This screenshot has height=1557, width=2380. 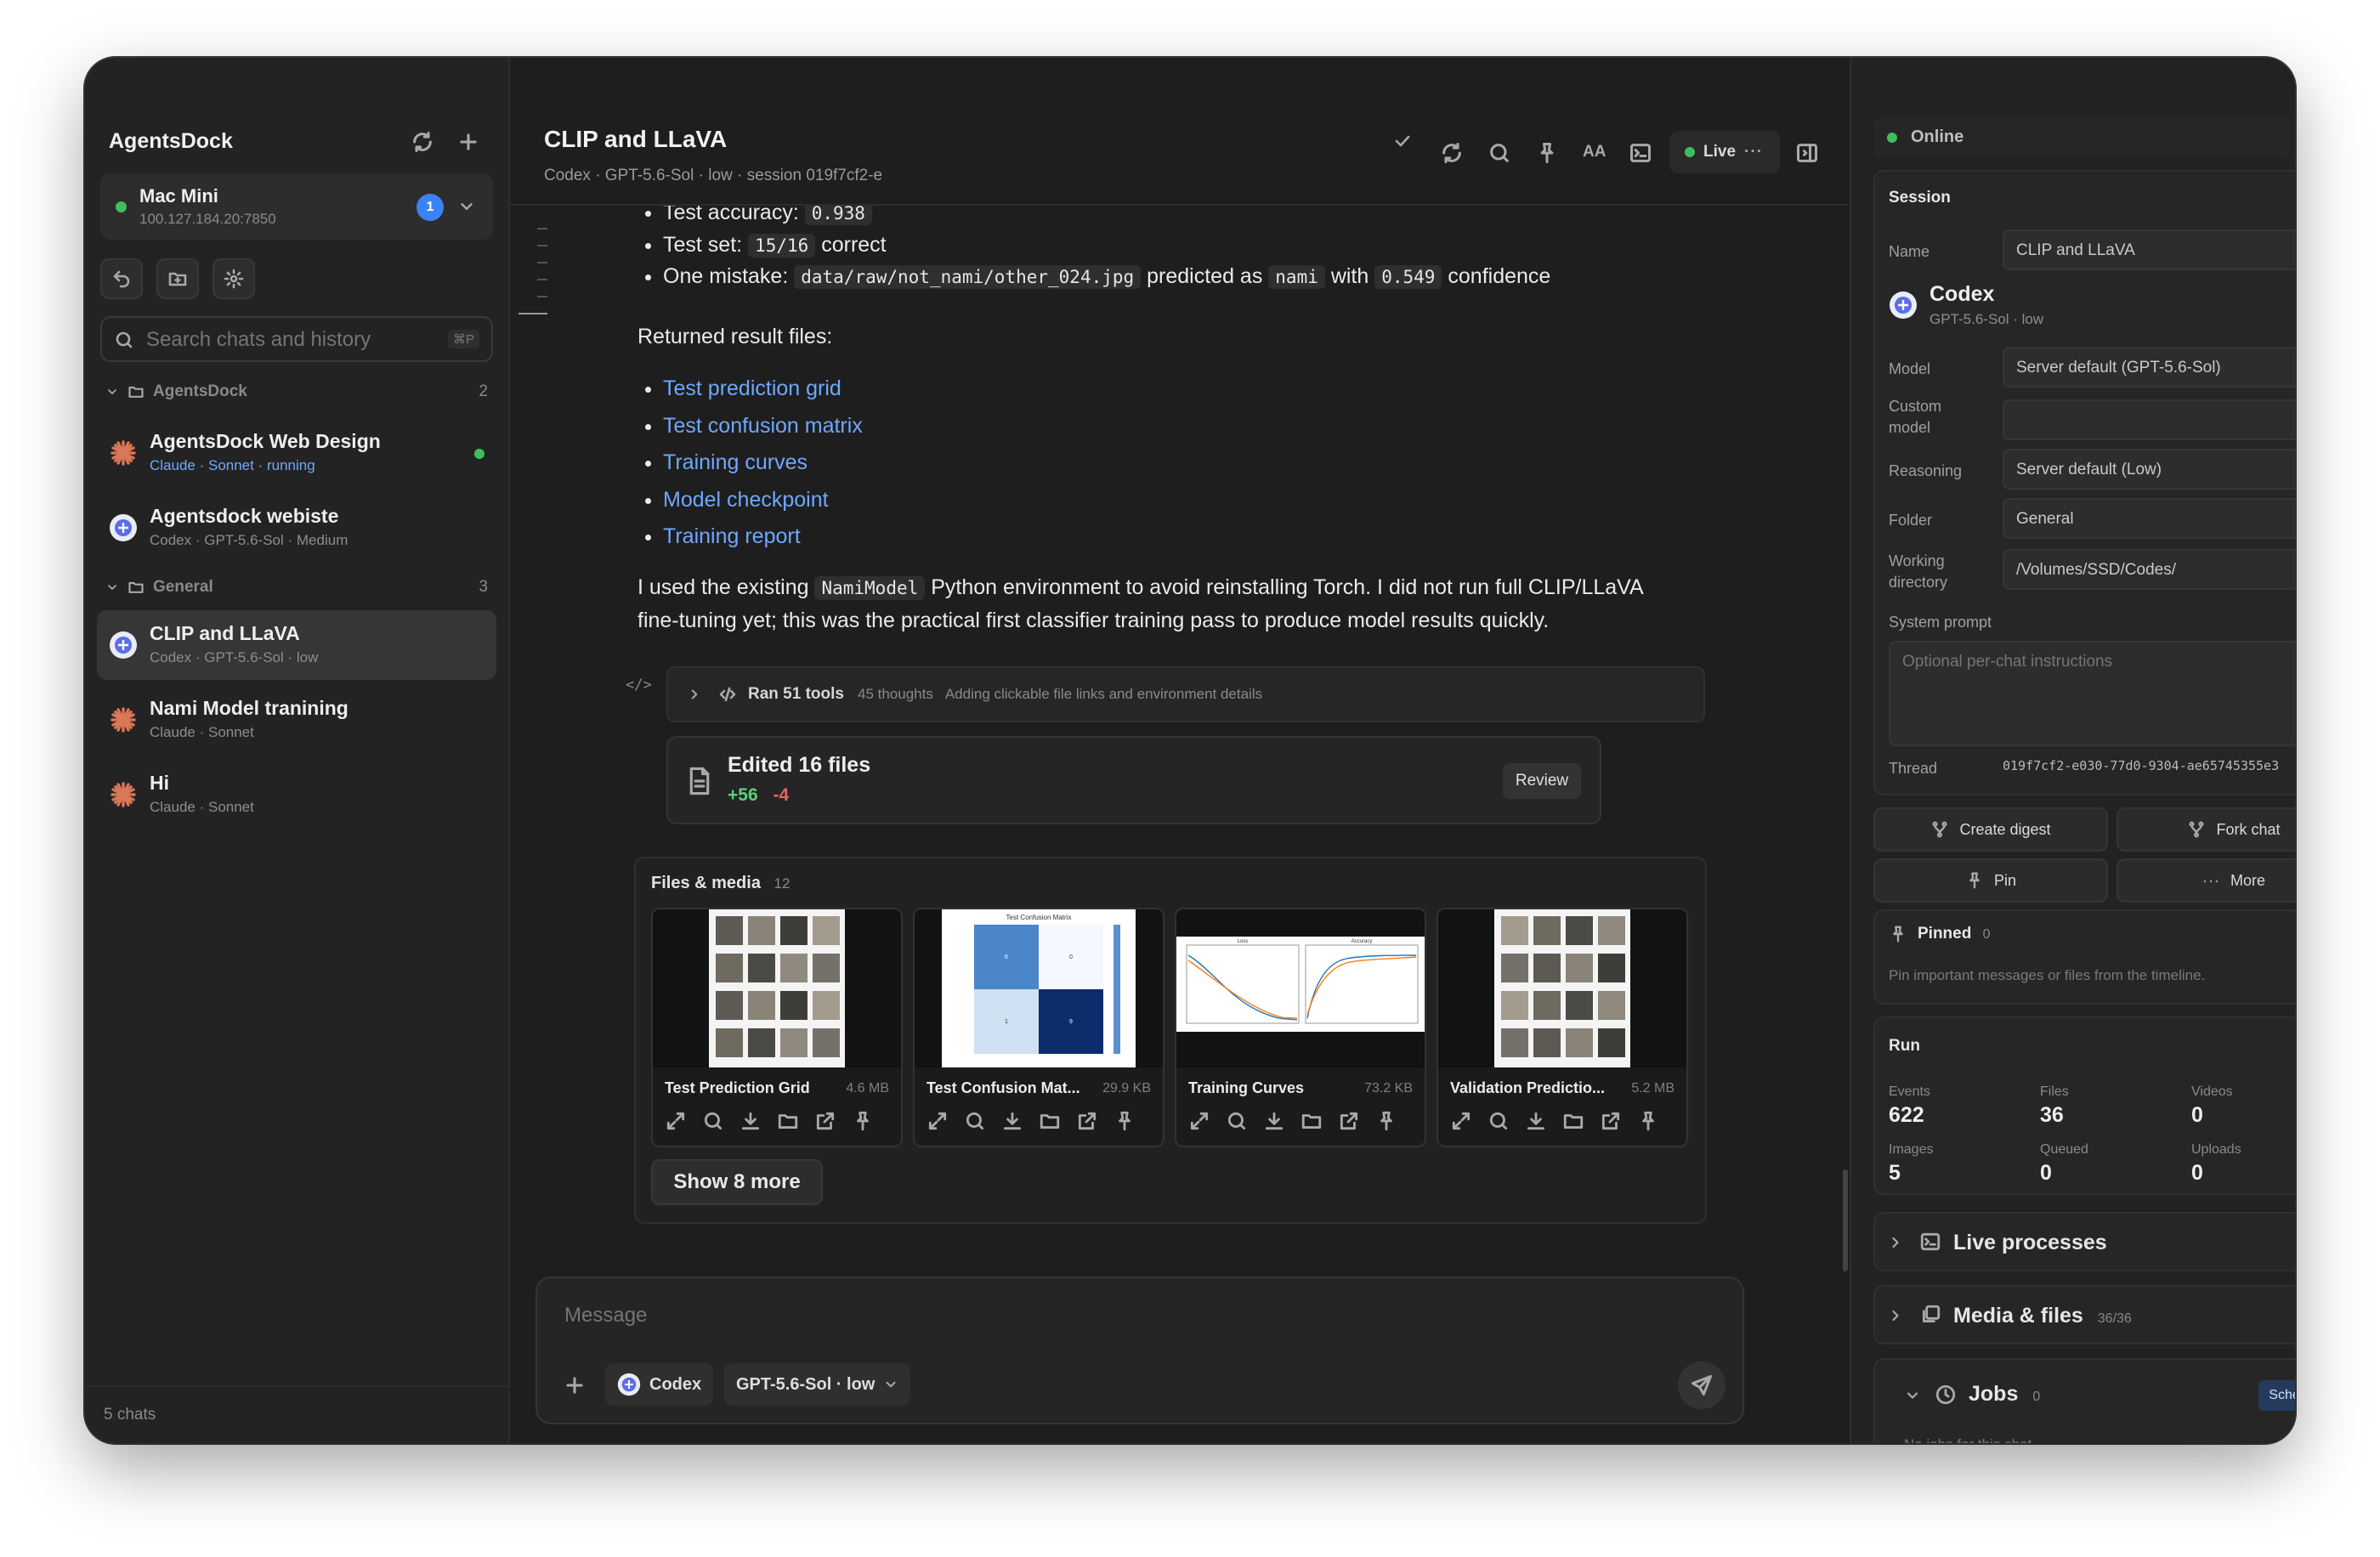 I want to click on model-select: Server default (GPT-5.6-Sol), so click(x=2149, y=367).